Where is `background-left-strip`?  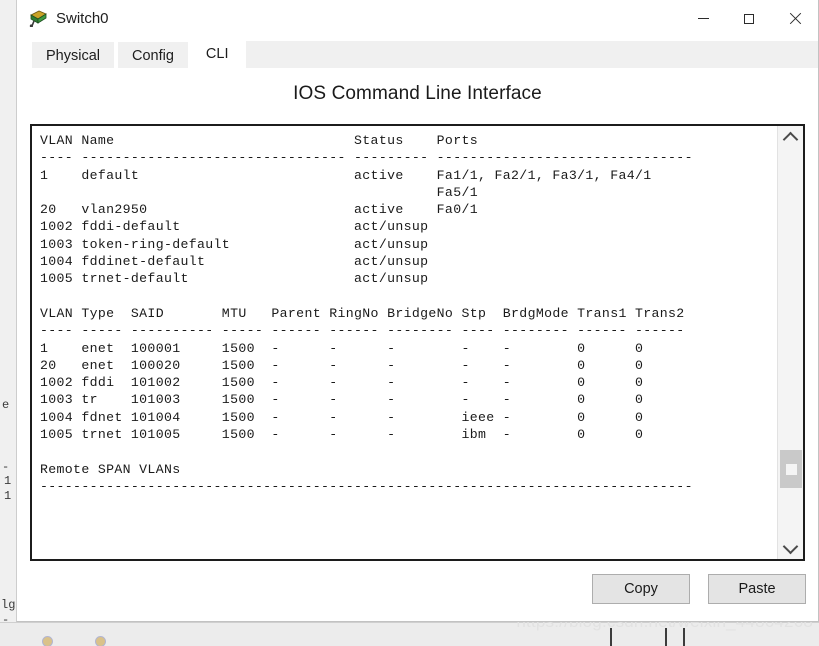
background-left-strip is located at coordinates (8, 311).